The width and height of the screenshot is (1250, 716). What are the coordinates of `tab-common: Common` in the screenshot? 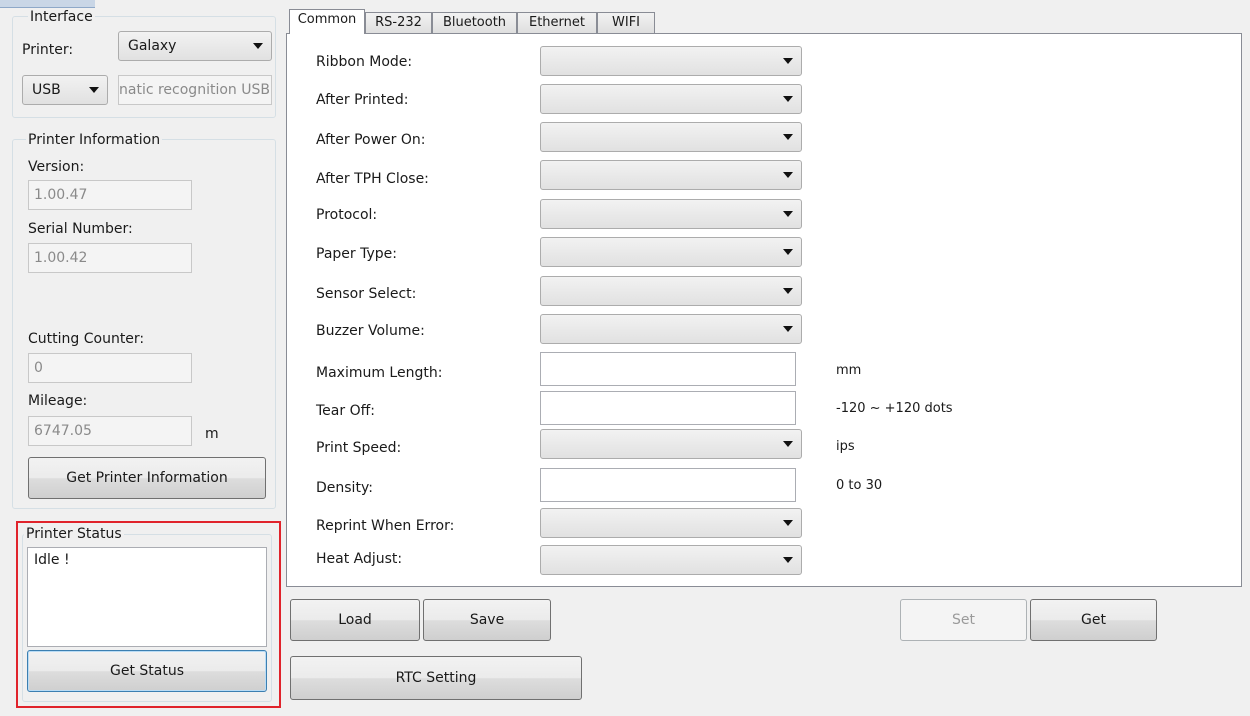 It's located at (327, 21).